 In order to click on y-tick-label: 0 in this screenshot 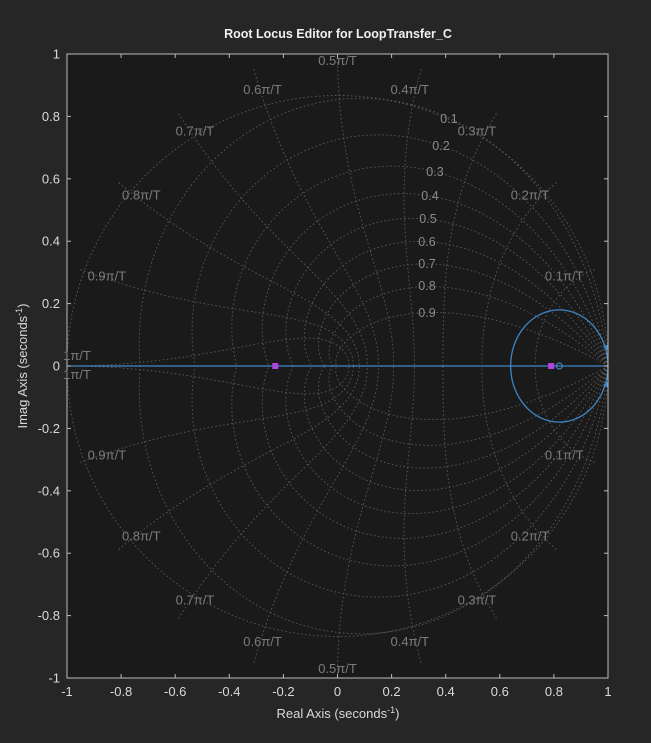, I will do `click(56, 366)`.